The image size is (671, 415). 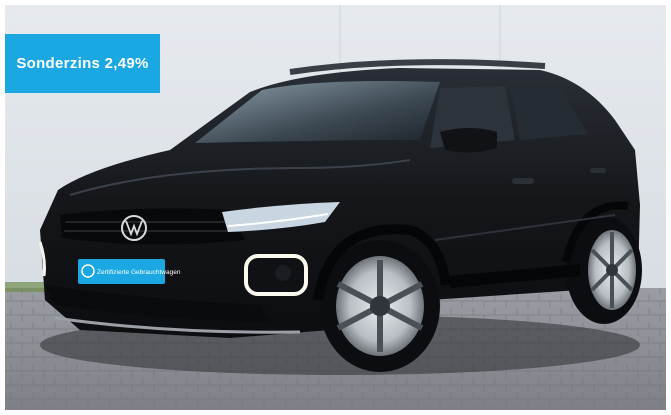 What do you see at coordinates (82, 63) in the screenshot?
I see `promo-badge: Sonderzins 2,49%` at bounding box center [82, 63].